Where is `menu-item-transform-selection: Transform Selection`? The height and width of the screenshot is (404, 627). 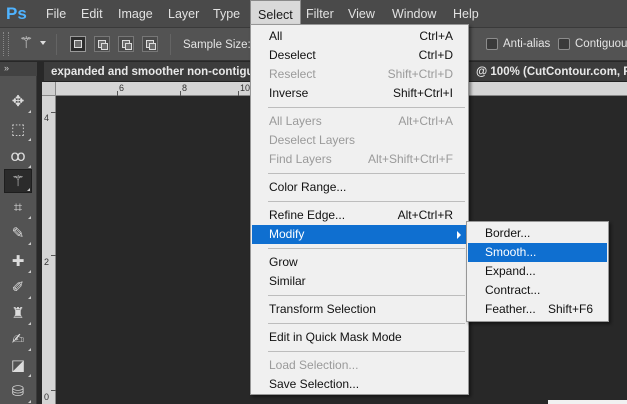
menu-item-transform-selection: Transform Selection is located at coordinates (359, 309).